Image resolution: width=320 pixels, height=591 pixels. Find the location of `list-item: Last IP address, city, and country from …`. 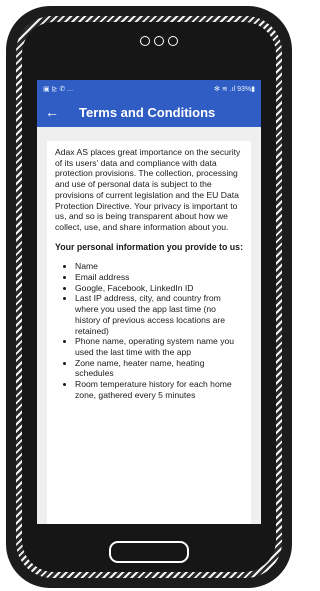

list-item: Last IP address, city, and country from … is located at coordinates (159, 314).